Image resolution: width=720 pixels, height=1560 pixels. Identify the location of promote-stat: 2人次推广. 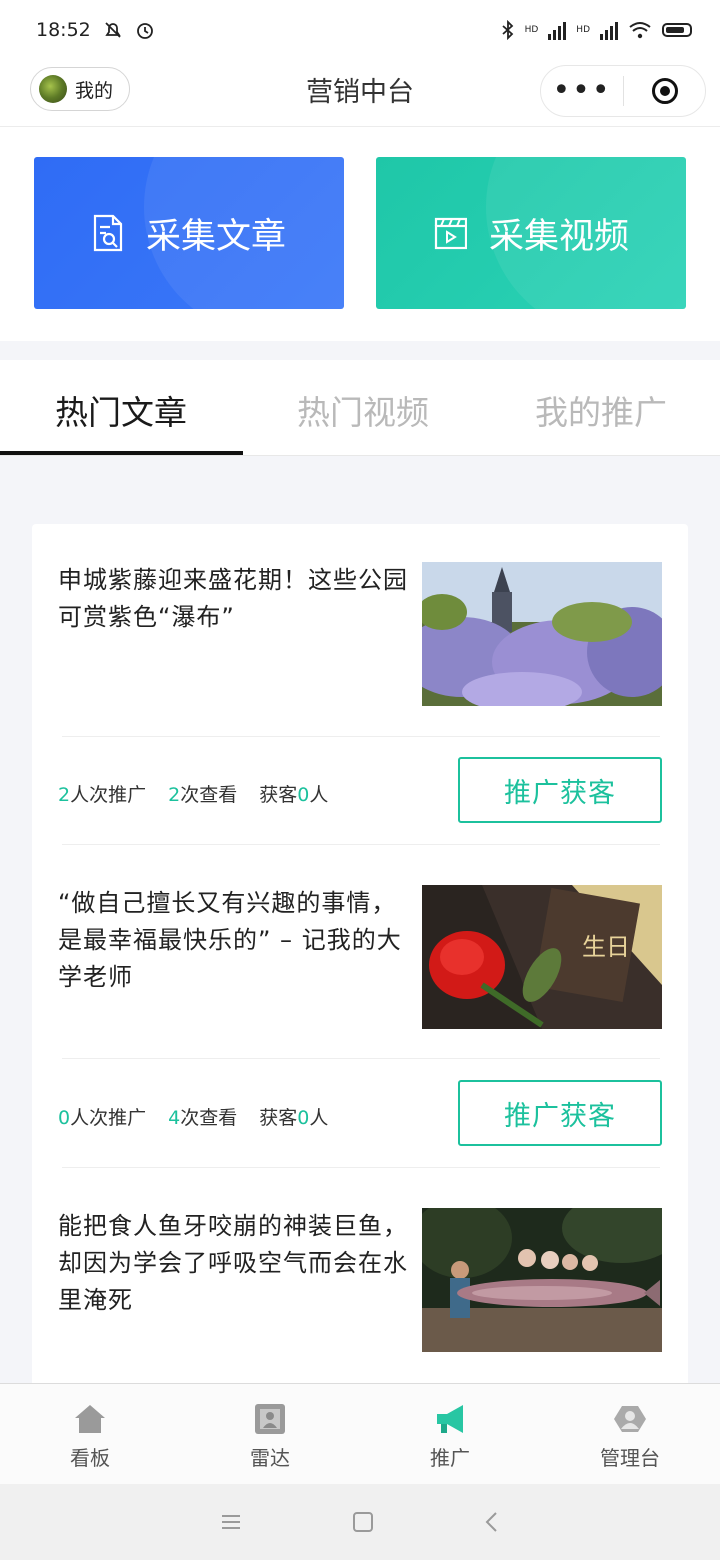
(102, 795).